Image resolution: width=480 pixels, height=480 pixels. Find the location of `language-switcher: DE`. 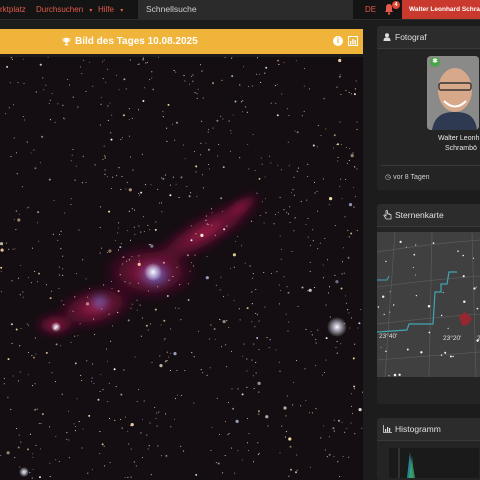

language-switcher: DE is located at coordinates (370, 9).